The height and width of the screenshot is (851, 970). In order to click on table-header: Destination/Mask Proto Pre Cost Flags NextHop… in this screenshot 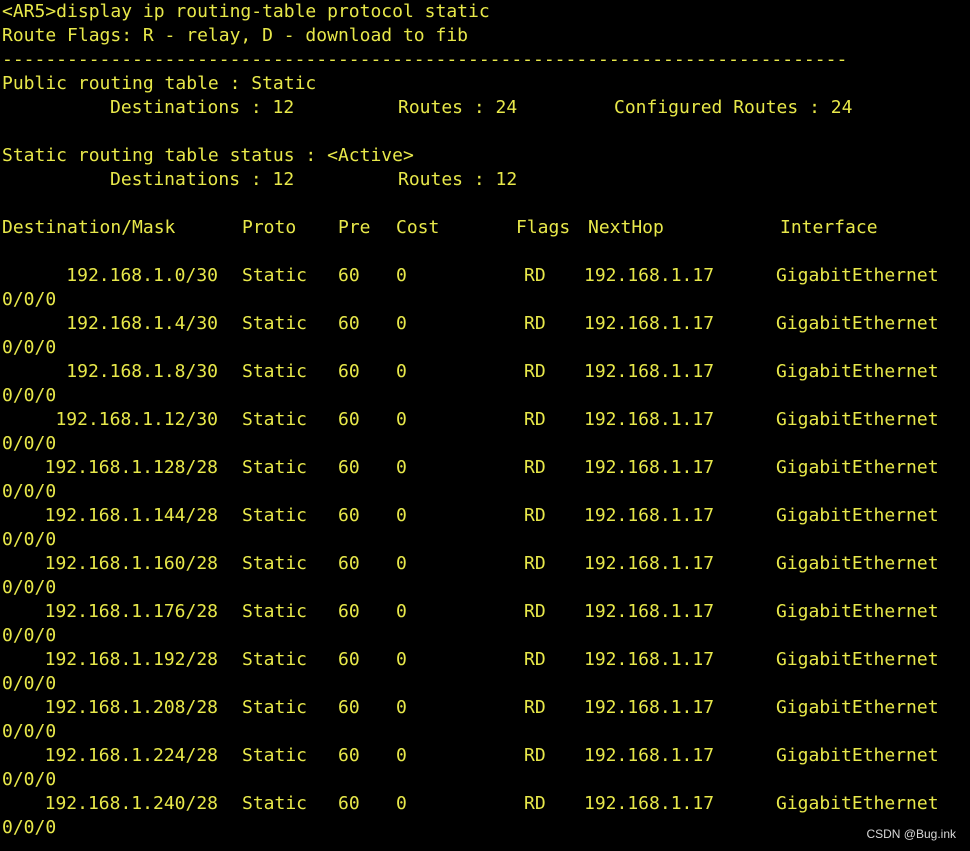, I will do `click(486, 228)`.